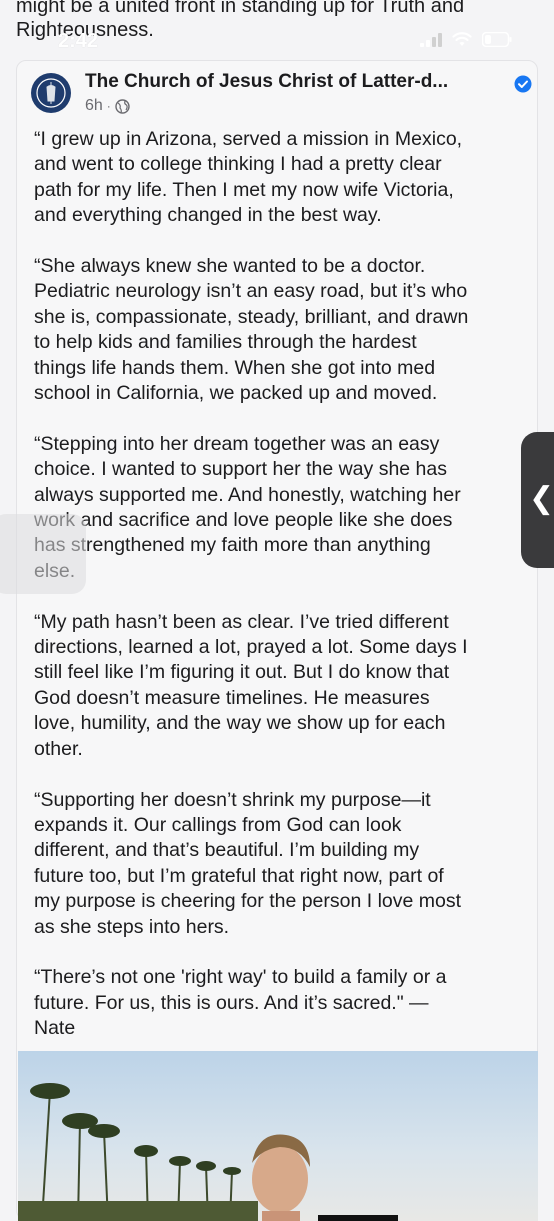 Image resolution: width=554 pixels, height=1221 pixels. I want to click on signal-icon, so click(431, 39).